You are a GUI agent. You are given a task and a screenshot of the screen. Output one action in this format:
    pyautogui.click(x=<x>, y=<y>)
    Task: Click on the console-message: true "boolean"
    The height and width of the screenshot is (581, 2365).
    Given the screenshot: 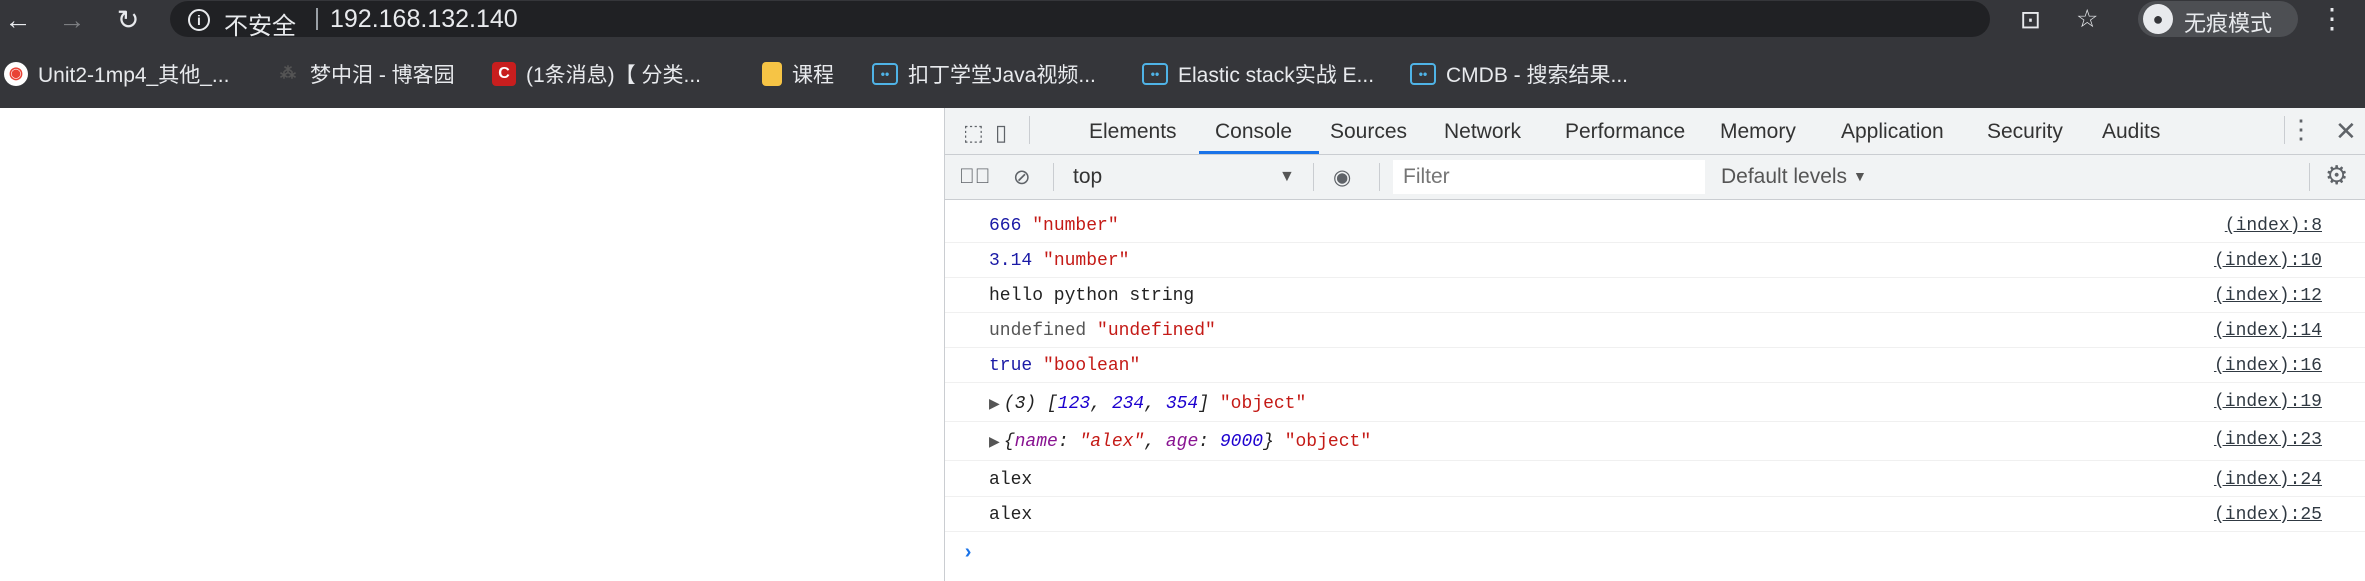 What is the action you would take?
    pyautogui.click(x=1065, y=366)
    